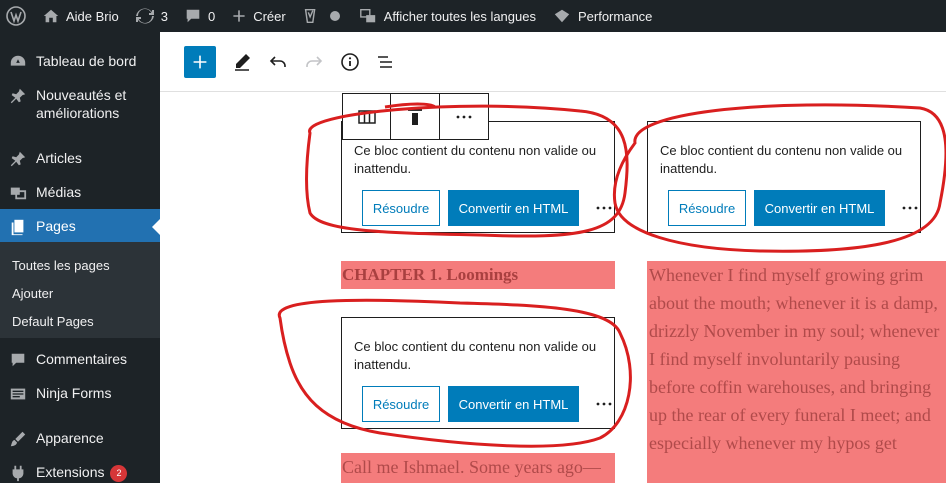 This screenshot has width=946, height=483. I want to click on list-view-icon, so click(385, 62).